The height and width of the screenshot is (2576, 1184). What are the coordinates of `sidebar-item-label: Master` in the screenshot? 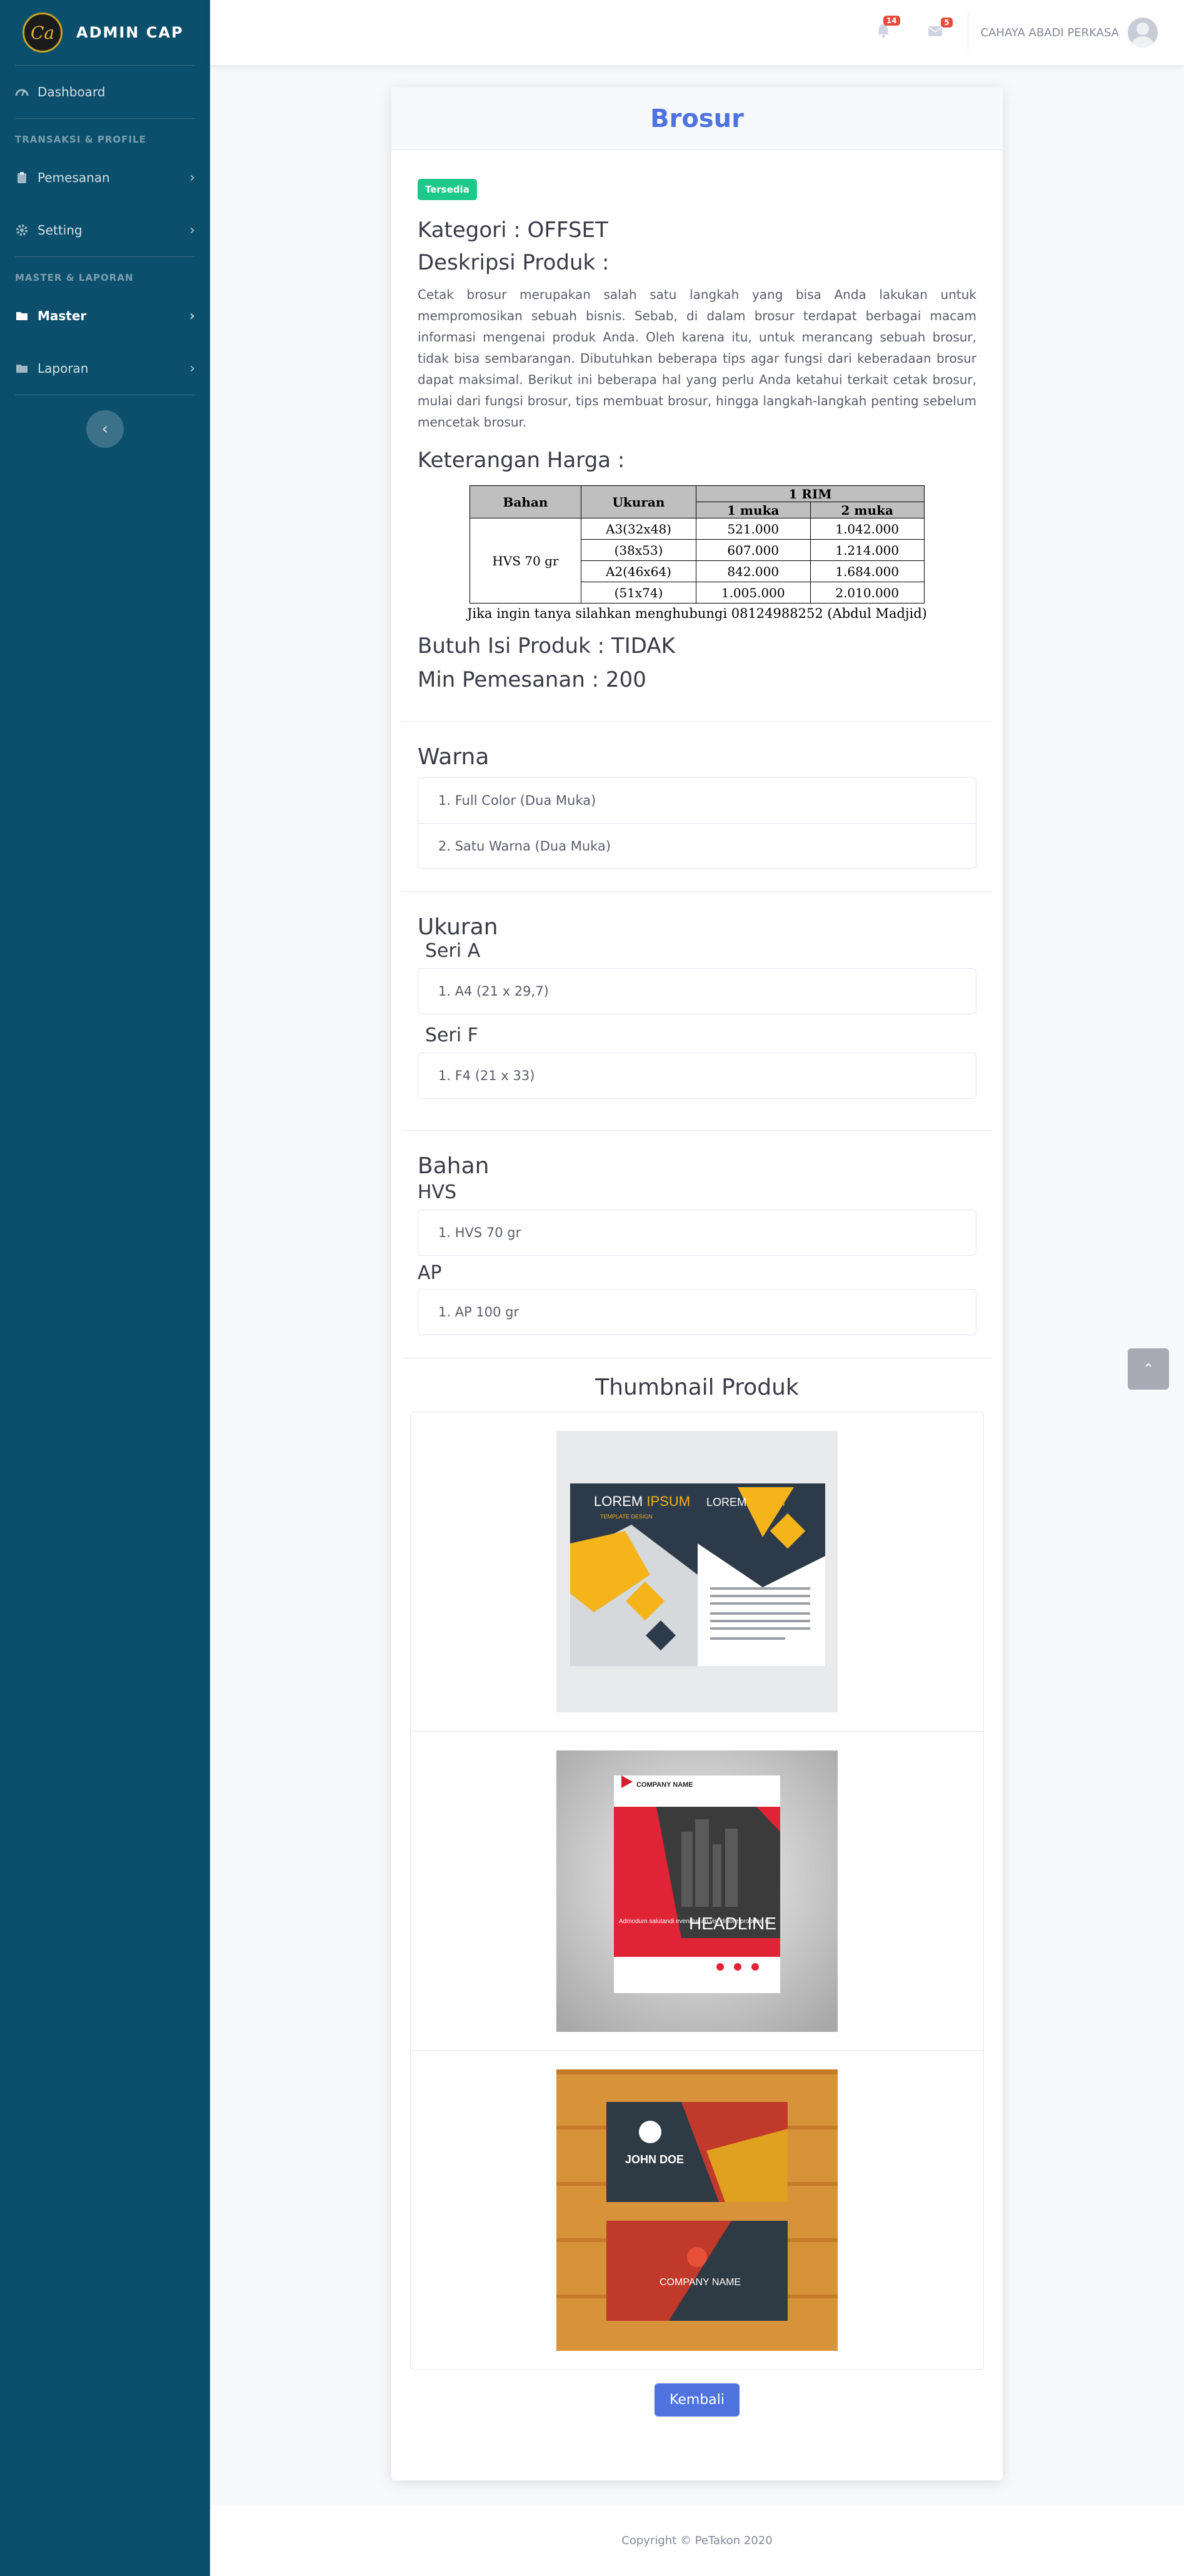 It's located at (62, 316).